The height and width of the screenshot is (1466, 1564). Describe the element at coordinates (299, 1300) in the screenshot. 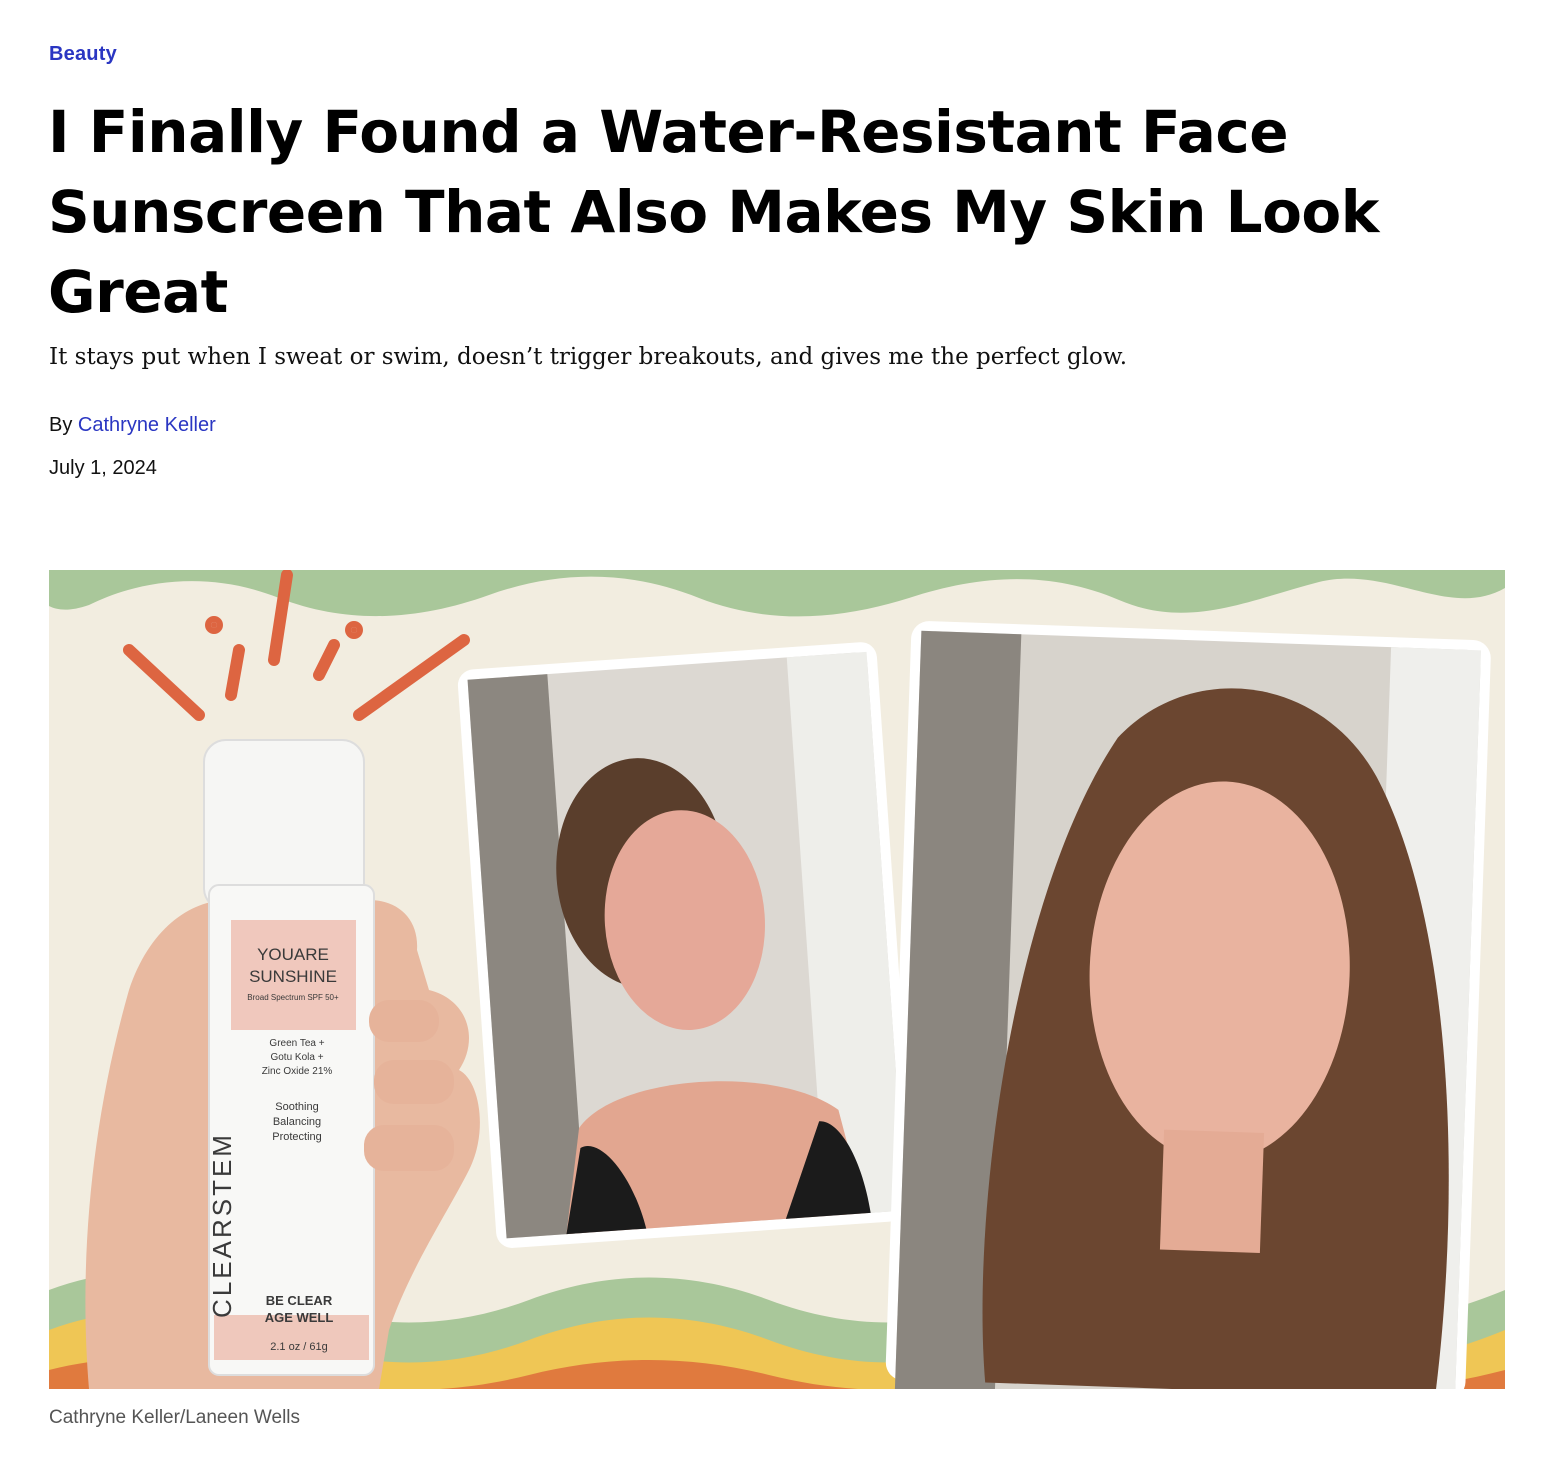

I see `bottle-tag1: BE CLEAR` at that location.